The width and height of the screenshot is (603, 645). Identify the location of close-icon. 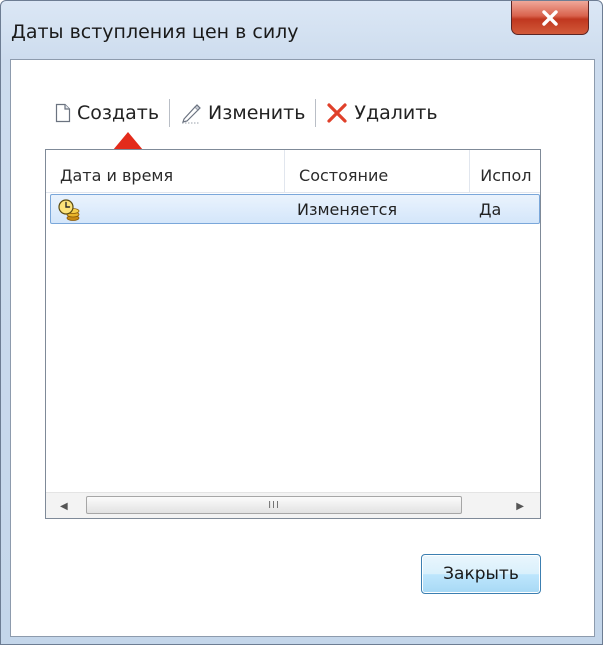
(550, 17).